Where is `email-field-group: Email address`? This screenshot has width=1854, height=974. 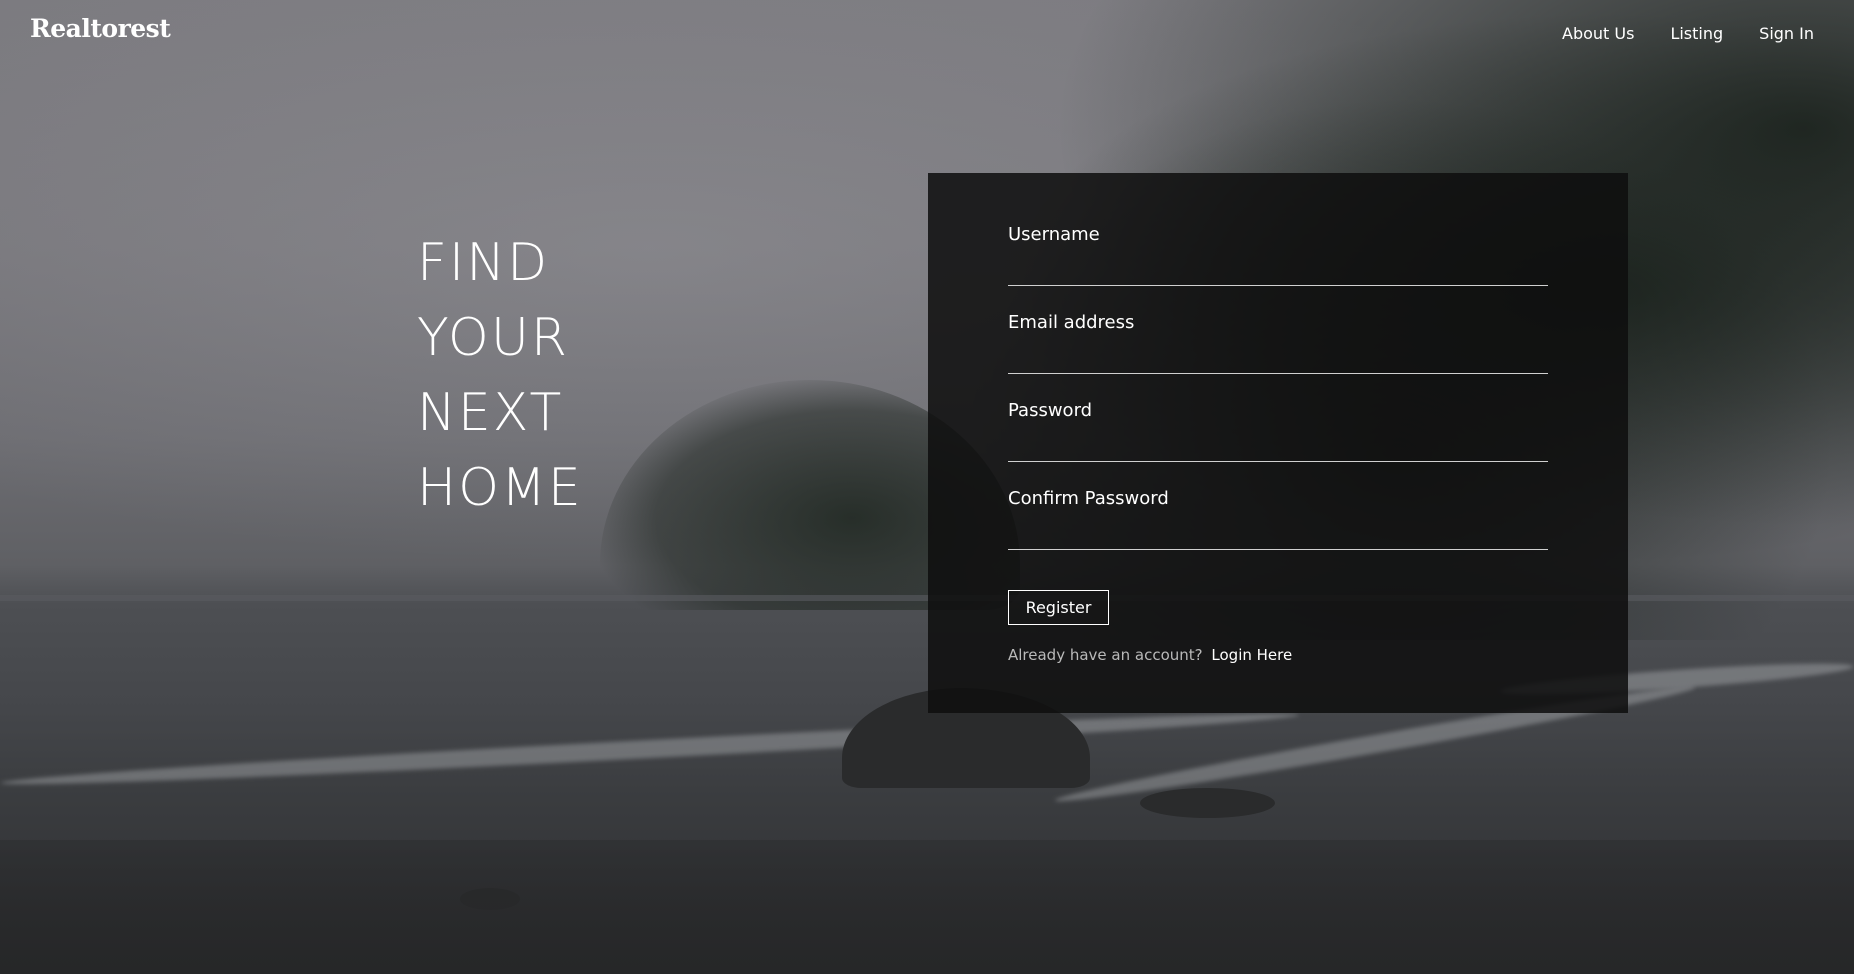
email-field-group: Email address is located at coordinates (1278, 343).